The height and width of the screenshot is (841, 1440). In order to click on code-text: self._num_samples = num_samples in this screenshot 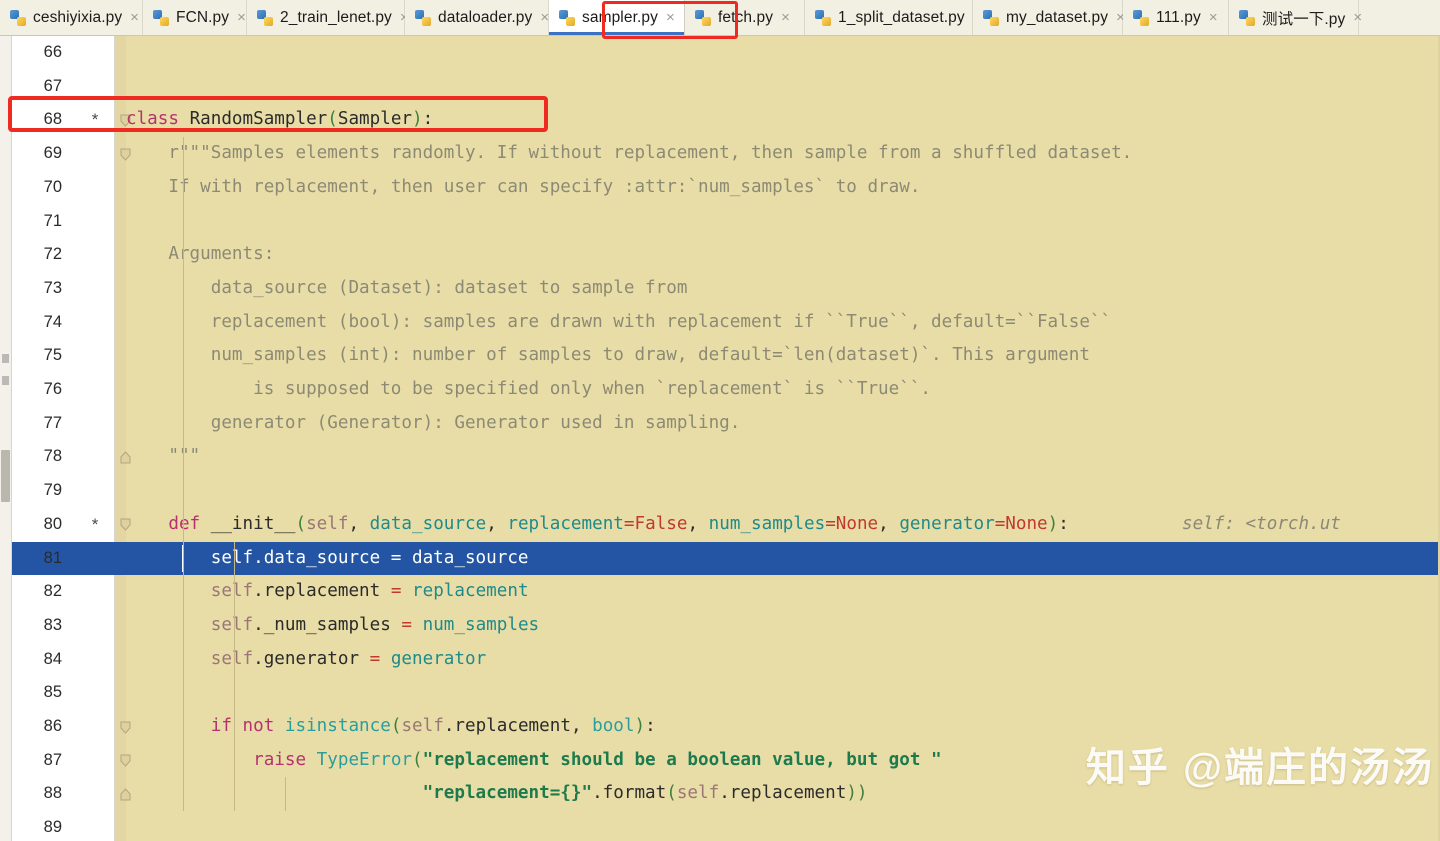, I will do `click(375, 624)`.